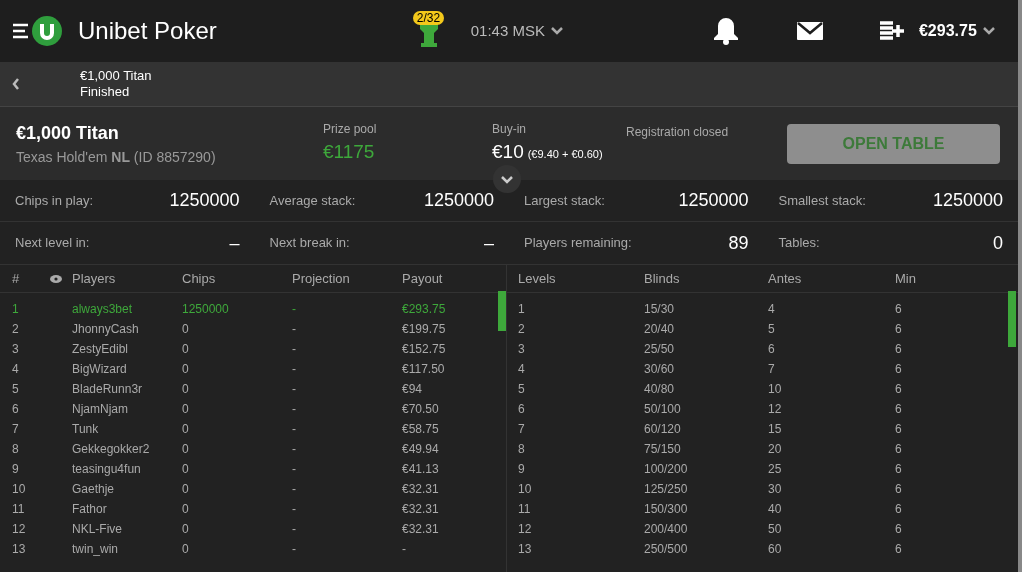 The image size is (1022, 572). I want to click on stat-label: Next level in:, so click(52, 243).